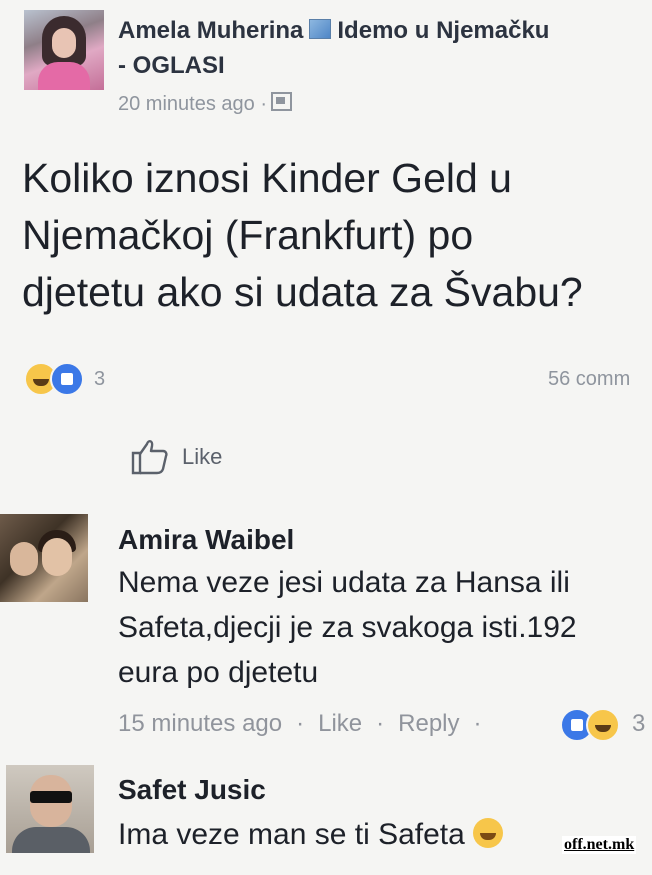 The width and height of the screenshot is (652, 875). Describe the element at coordinates (64, 76) in the screenshot. I see `avatar-body` at that location.